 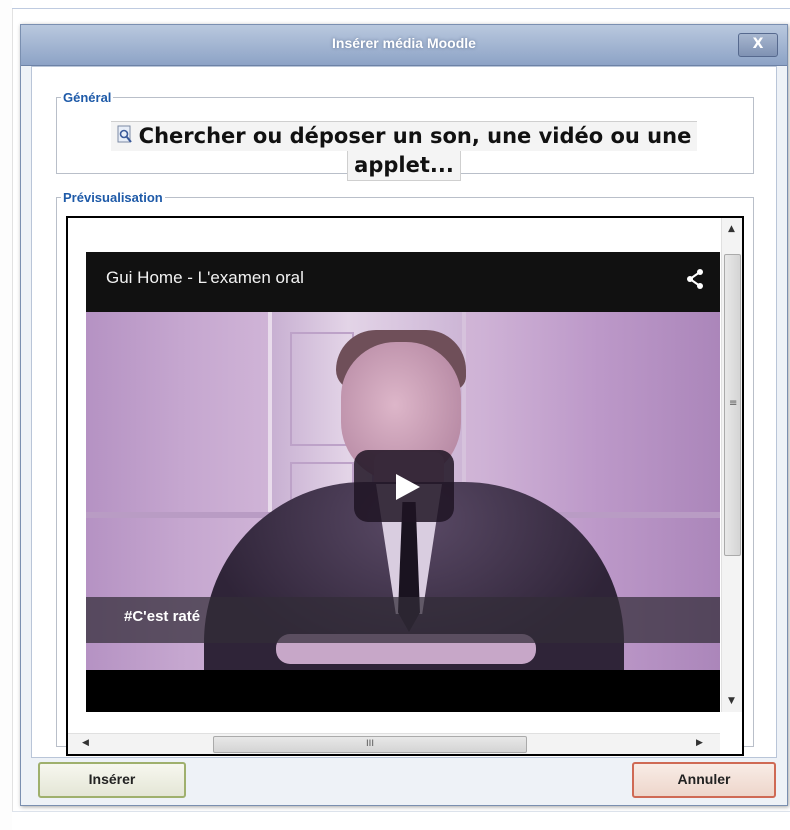 I want to click on horizontal-scroll-thumb: III, so click(x=370, y=744).